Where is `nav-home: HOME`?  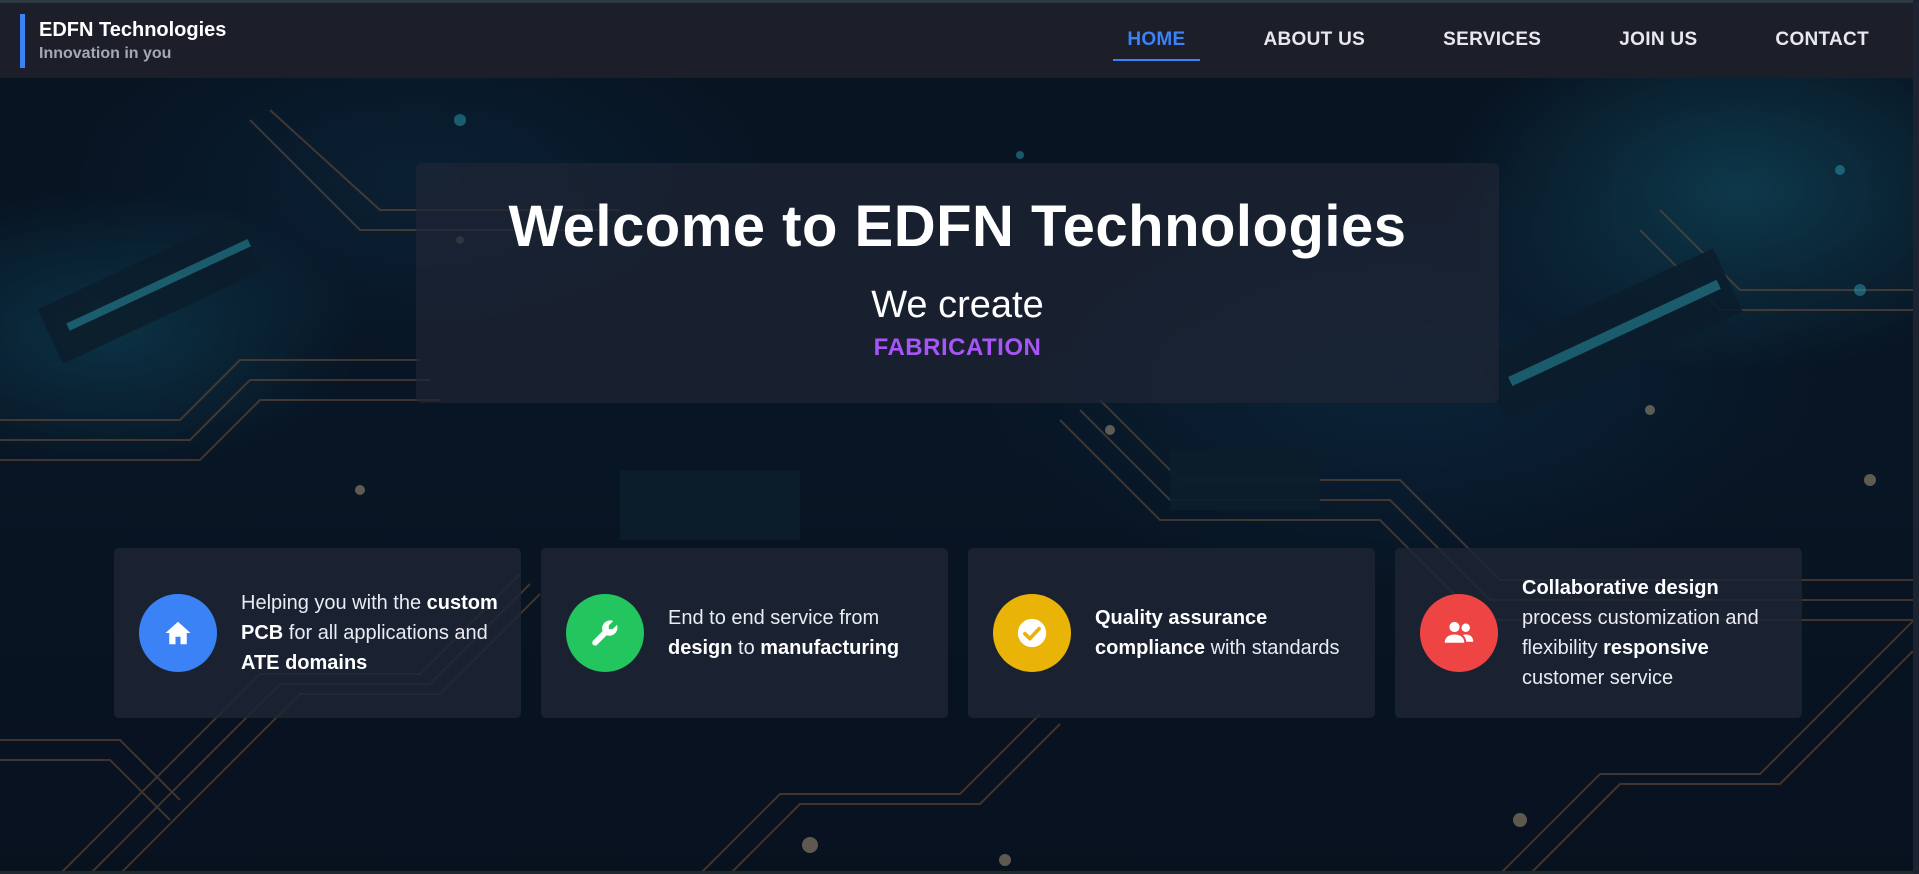
nav-home: HOME is located at coordinates (1156, 41).